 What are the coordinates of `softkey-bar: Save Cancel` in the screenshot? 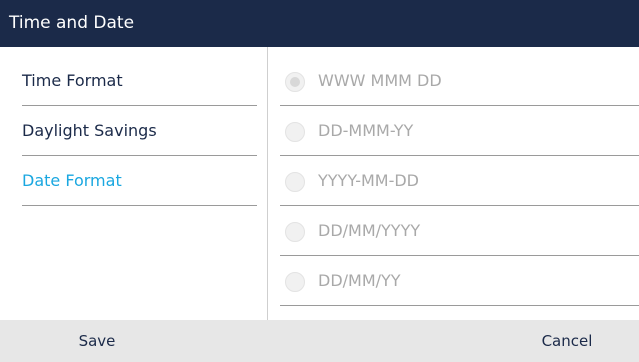 It's located at (319, 341).